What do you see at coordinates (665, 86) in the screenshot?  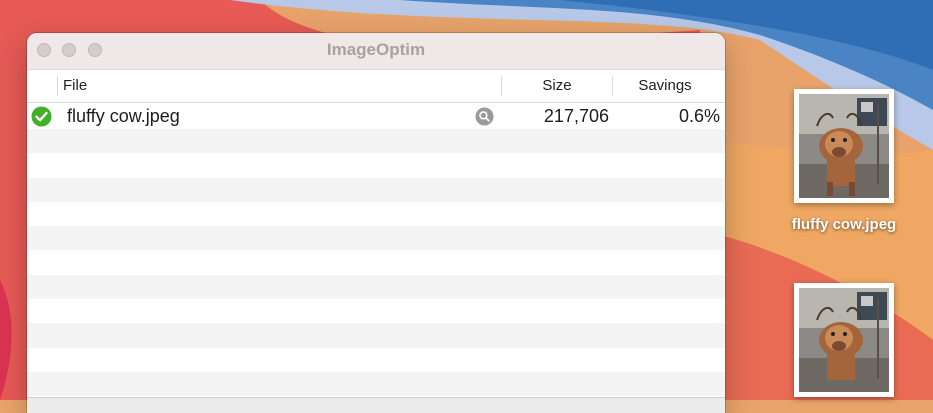 I see `column-header-savings: Savings` at bounding box center [665, 86].